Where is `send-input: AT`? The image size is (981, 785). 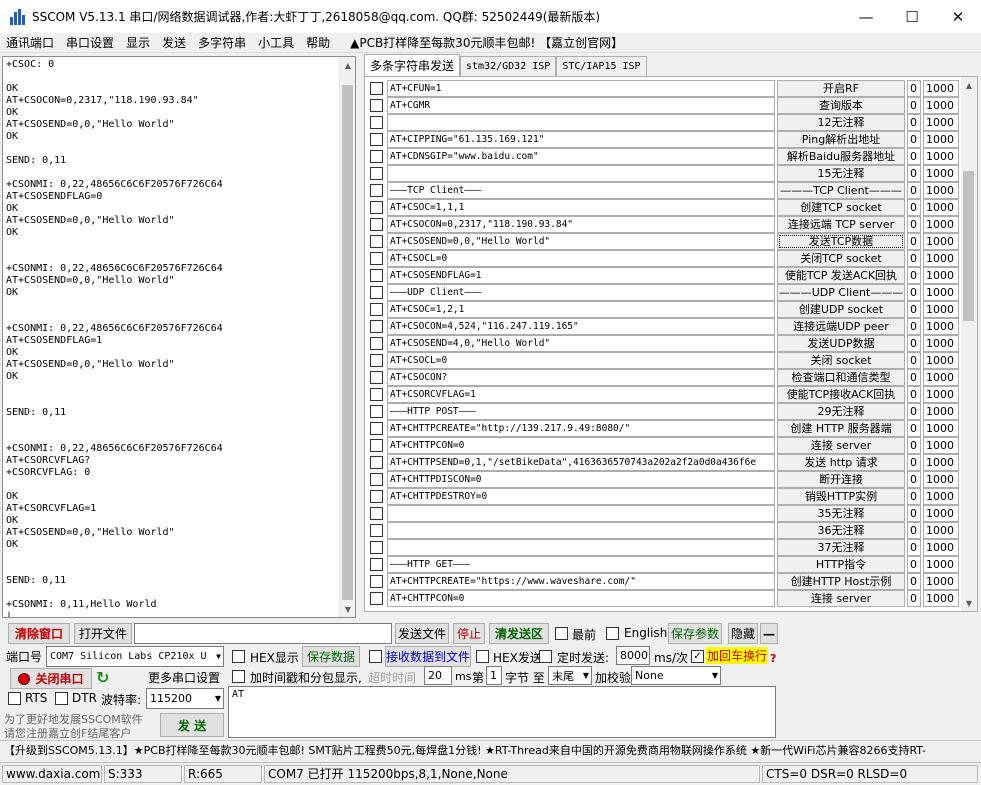 send-input: AT is located at coordinates (502, 712).